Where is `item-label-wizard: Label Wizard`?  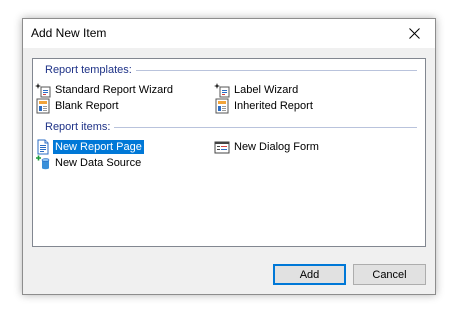 item-label-wizard: Label Wizard is located at coordinates (257, 90).